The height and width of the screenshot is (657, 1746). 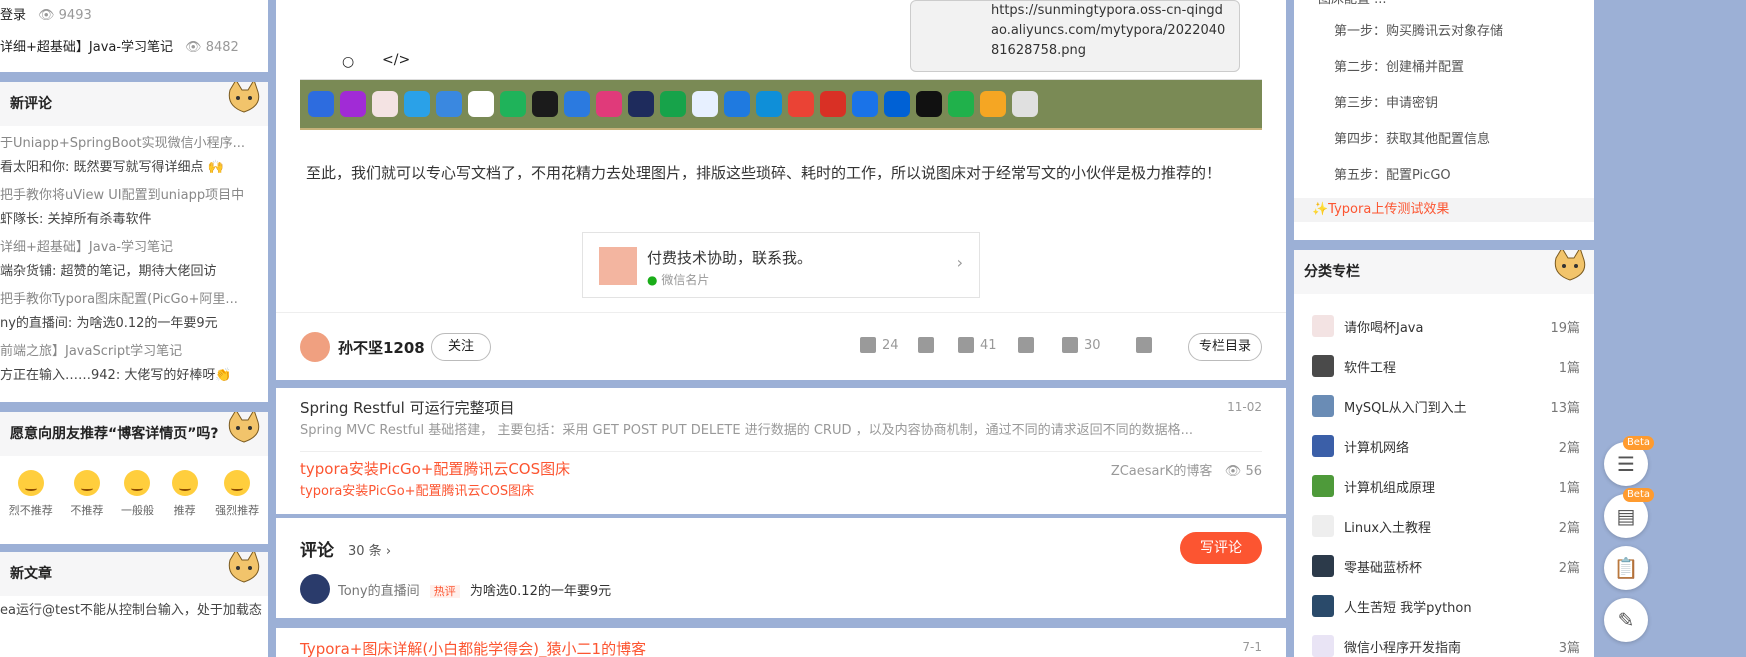 I want to click on section-title: 新文章, so click(x=134, y=574).